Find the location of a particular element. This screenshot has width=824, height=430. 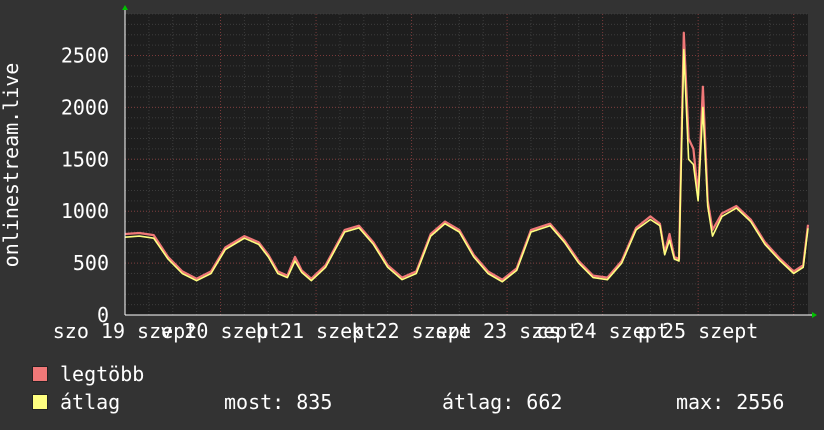

y-tick-label: 1500 is located at coordinates (85, 159).